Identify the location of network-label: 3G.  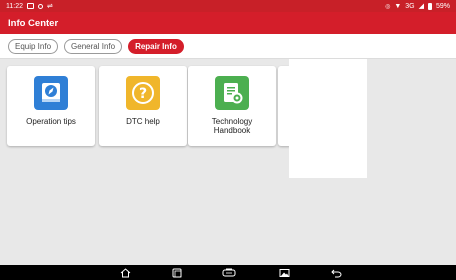
(410, 6).